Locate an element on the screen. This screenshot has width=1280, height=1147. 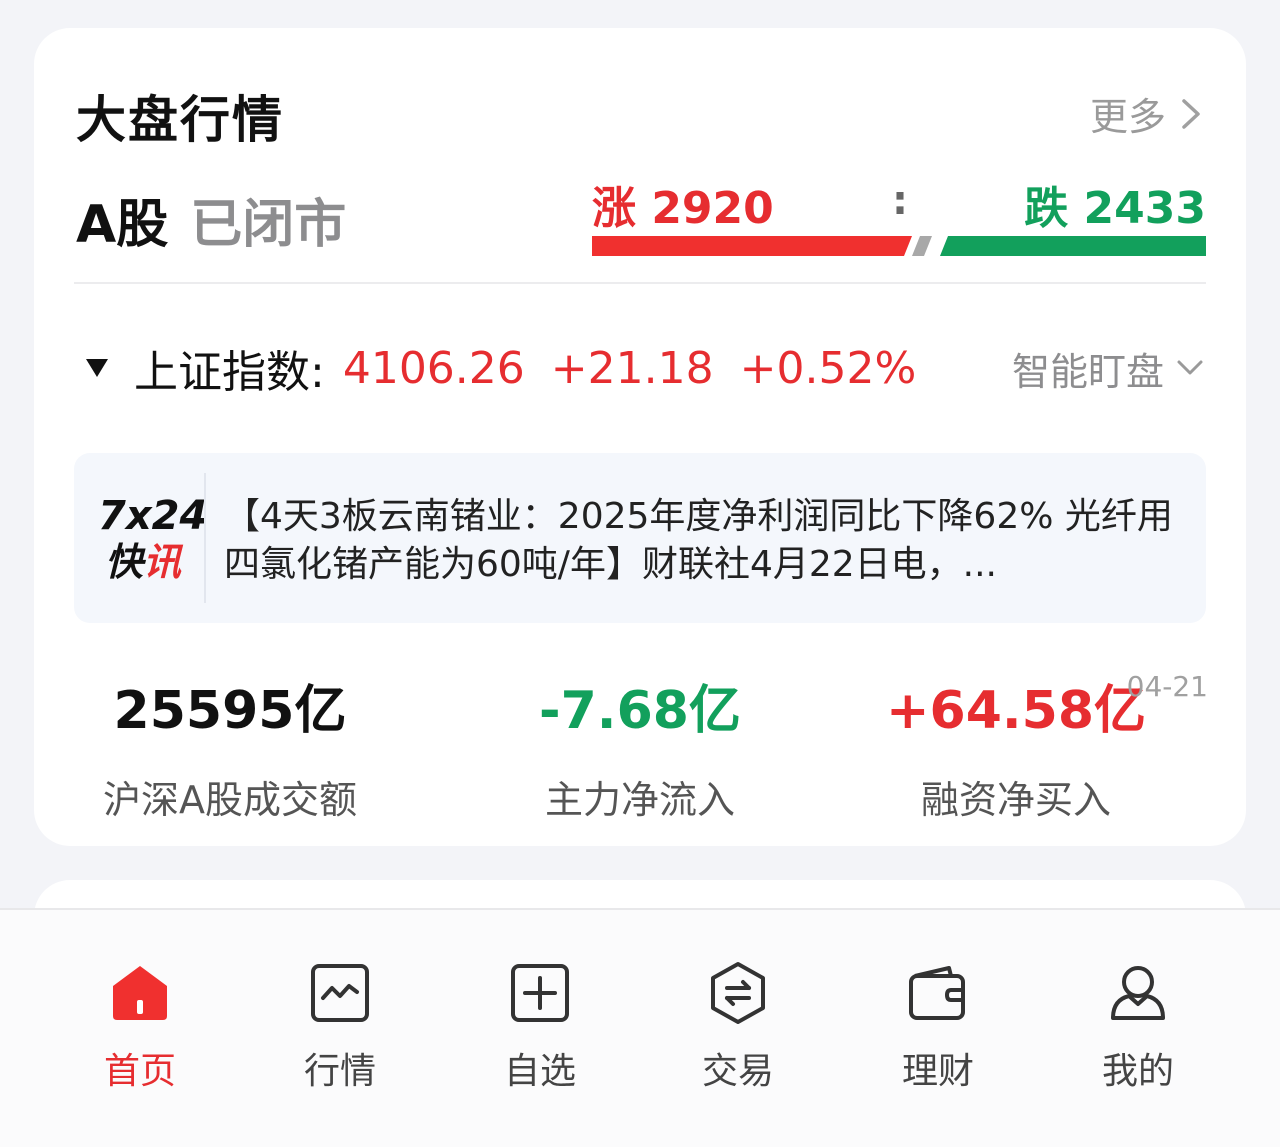
tab-me: 我的 is located at coordinates (1138, 1027).